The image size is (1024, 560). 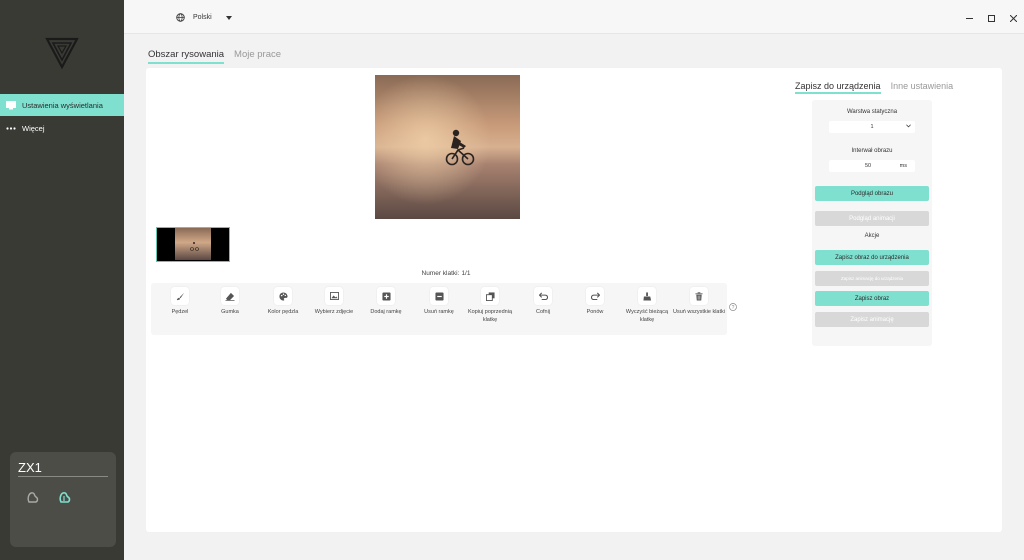 What do you see at coordinates (872, 257) in the screenshot?
I see `save-image-to-device-button: Zapisz obraz do urządzenia` at bounding box center [872, 257].